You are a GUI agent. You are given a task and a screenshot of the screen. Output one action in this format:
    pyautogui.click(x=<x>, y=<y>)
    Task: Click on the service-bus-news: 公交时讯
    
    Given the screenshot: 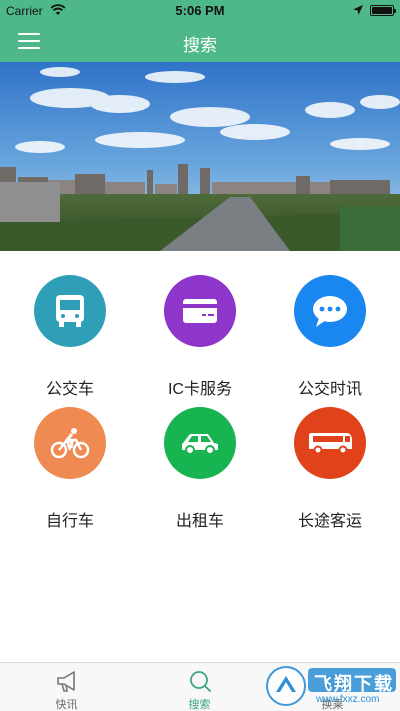 What is the action you would take?
    pyautogui.click(x=330, y=336)
    